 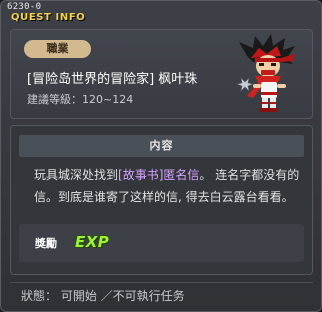 I want to click on quest-name: [冒险岛世界的冒险家] 枫叶珠, so click(x=112, y=79).